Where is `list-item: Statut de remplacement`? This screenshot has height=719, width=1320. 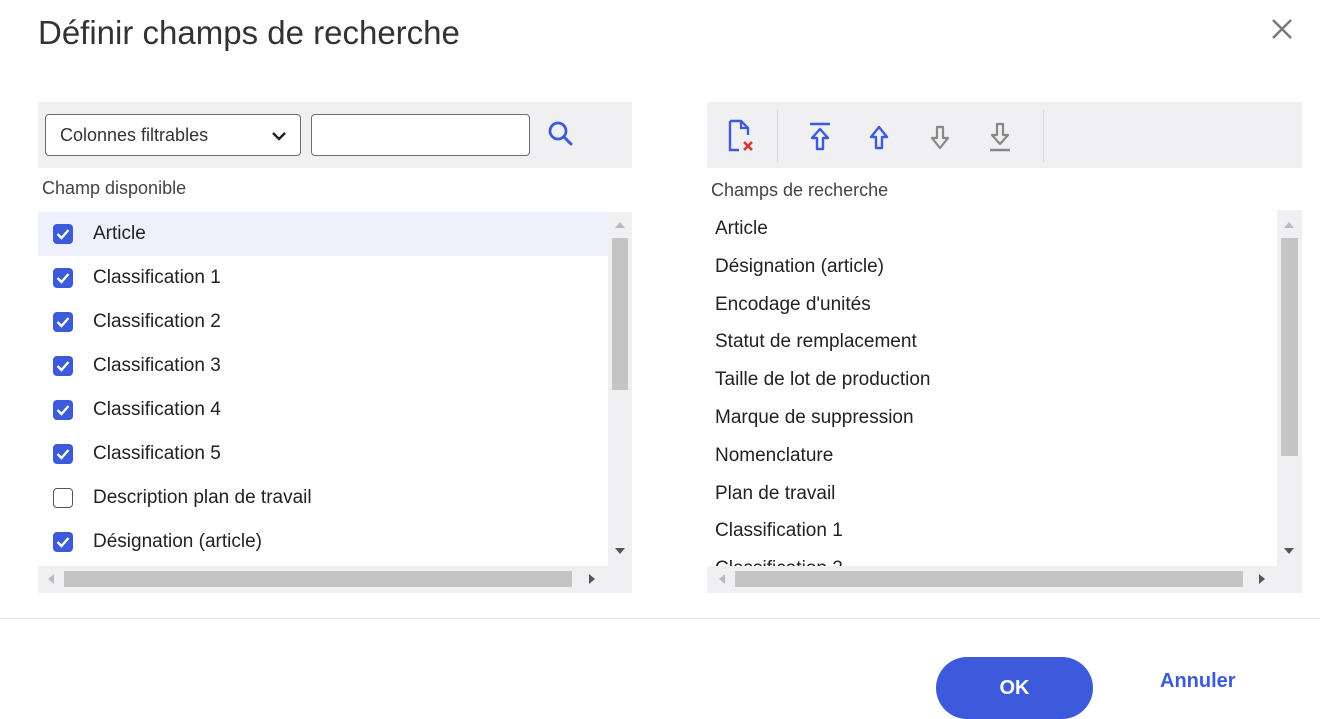
list-item: Statut de remplacement is located at coordinates (992, 342).